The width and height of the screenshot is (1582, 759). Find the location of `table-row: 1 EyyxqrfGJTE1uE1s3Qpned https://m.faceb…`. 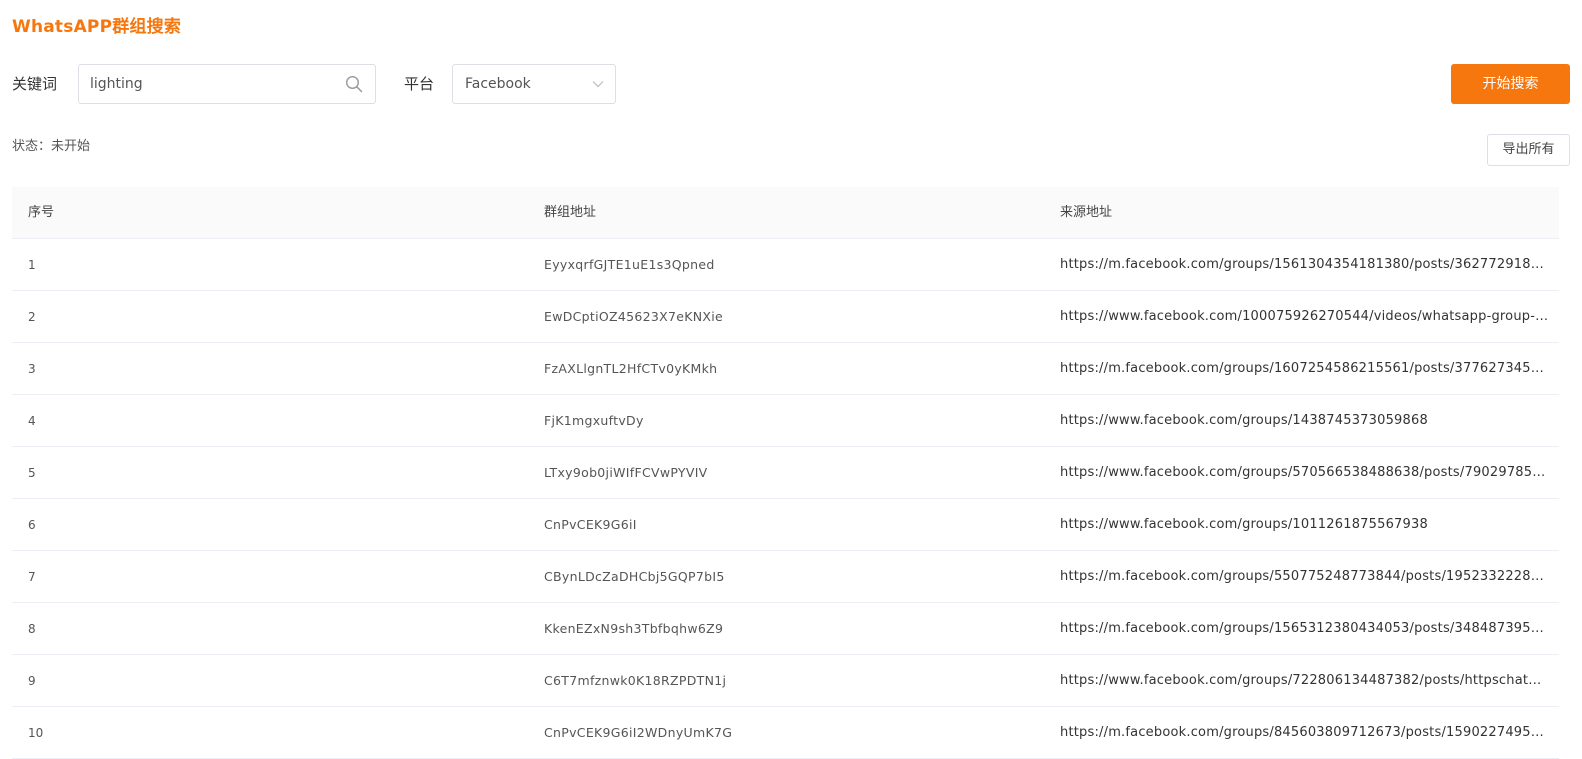

table-row: 1 EyyxqrfGJTE1uE1s3Qpned https://m.faceb… is located at coordinates (785, 265).